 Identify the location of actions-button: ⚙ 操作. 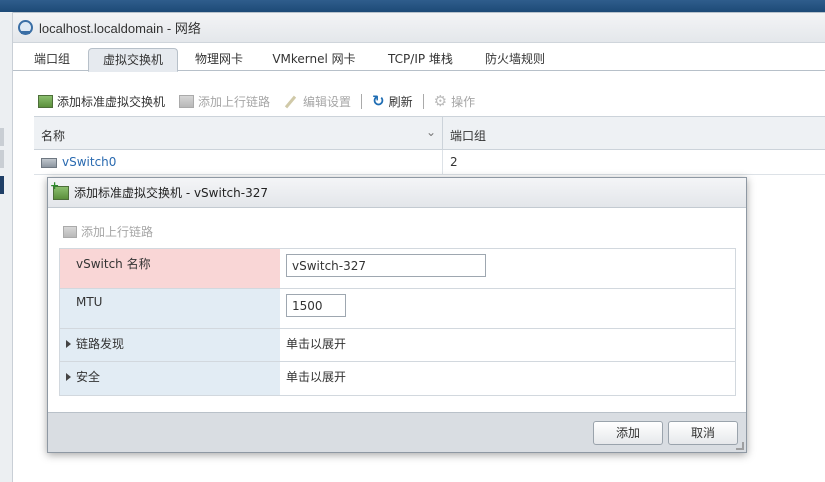
(454, 101).